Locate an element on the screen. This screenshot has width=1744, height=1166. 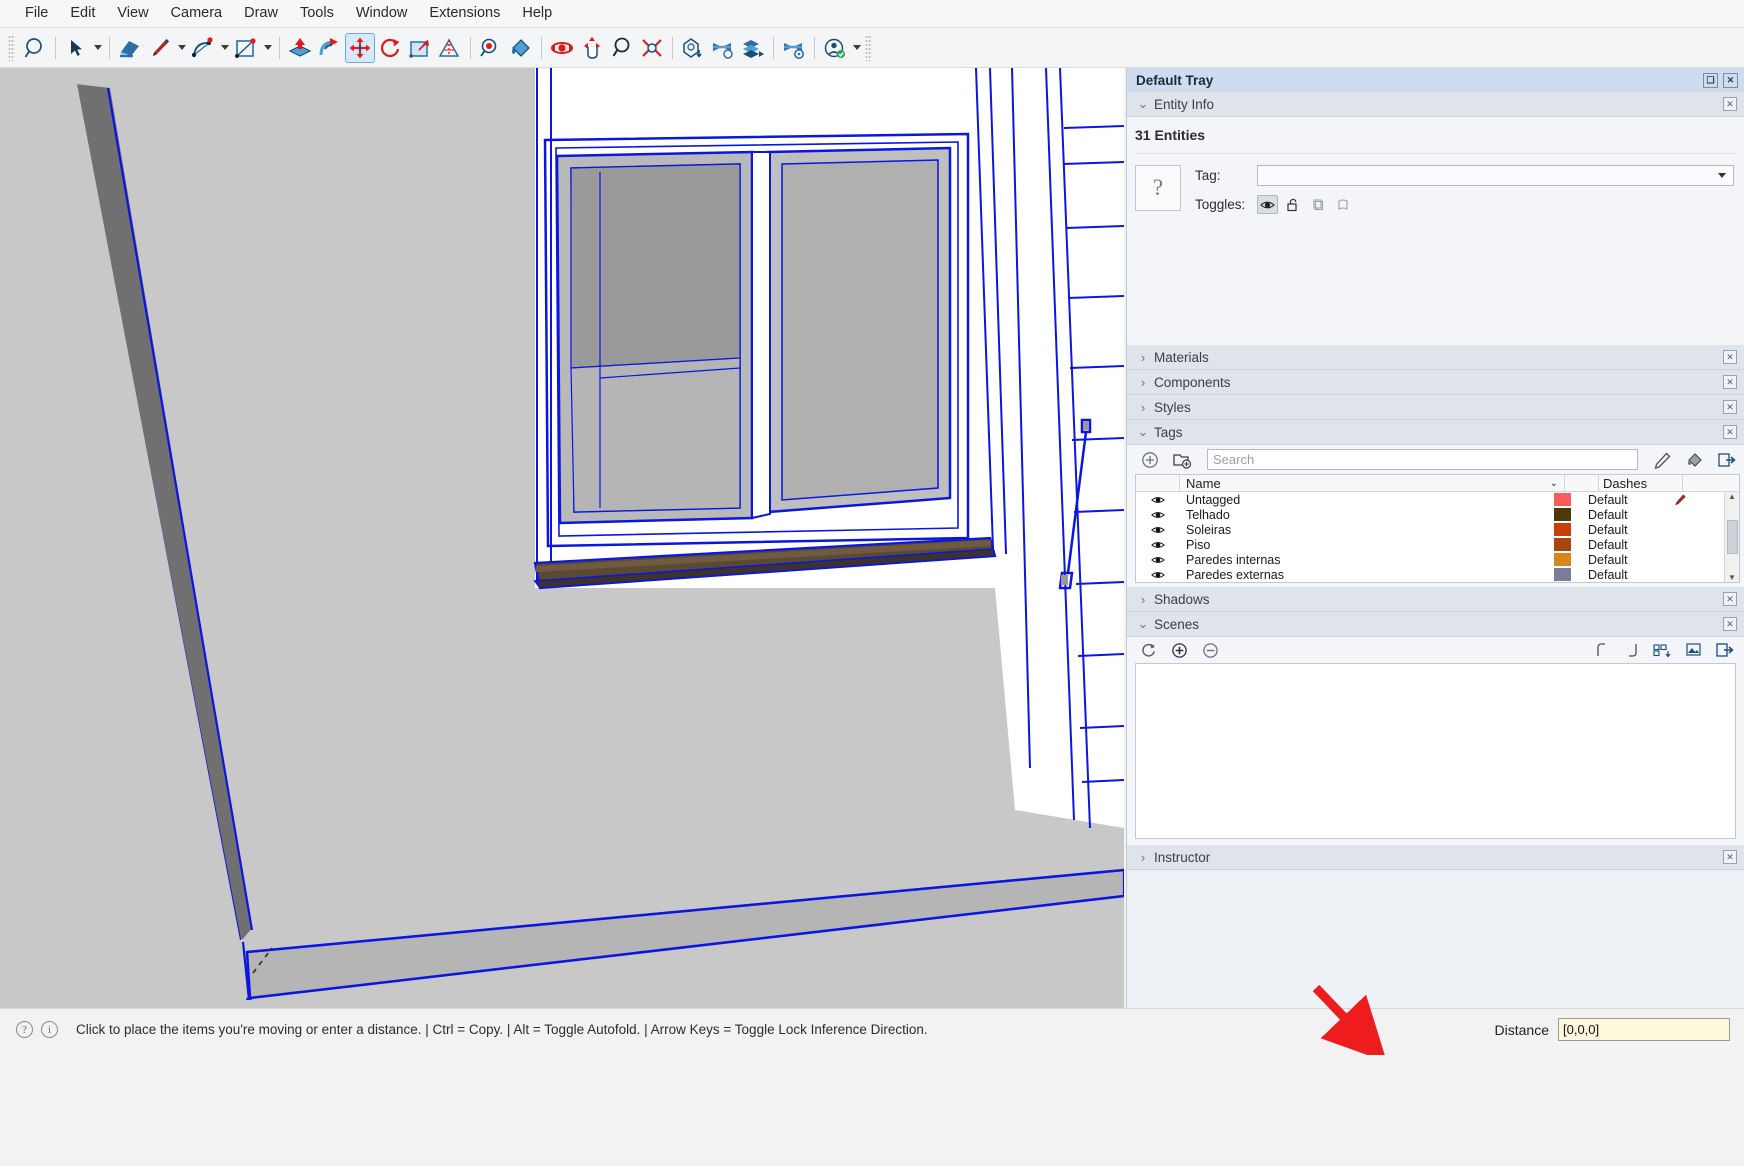
edit-pencil-icon is located at coordinates (1696, 499).